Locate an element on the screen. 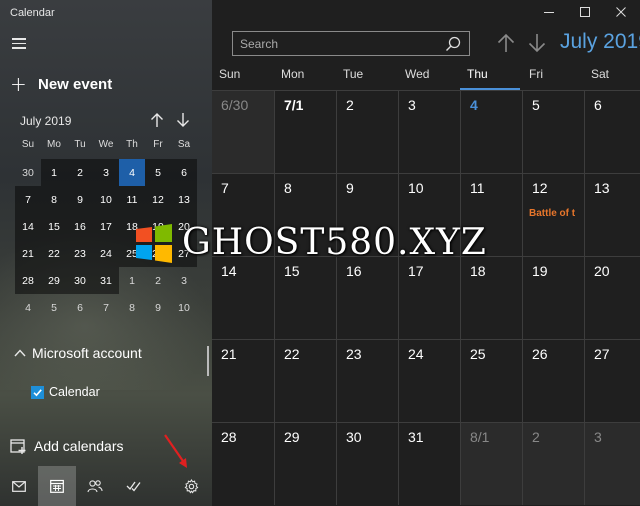  maximize-button is located at coordinates (585, 12).